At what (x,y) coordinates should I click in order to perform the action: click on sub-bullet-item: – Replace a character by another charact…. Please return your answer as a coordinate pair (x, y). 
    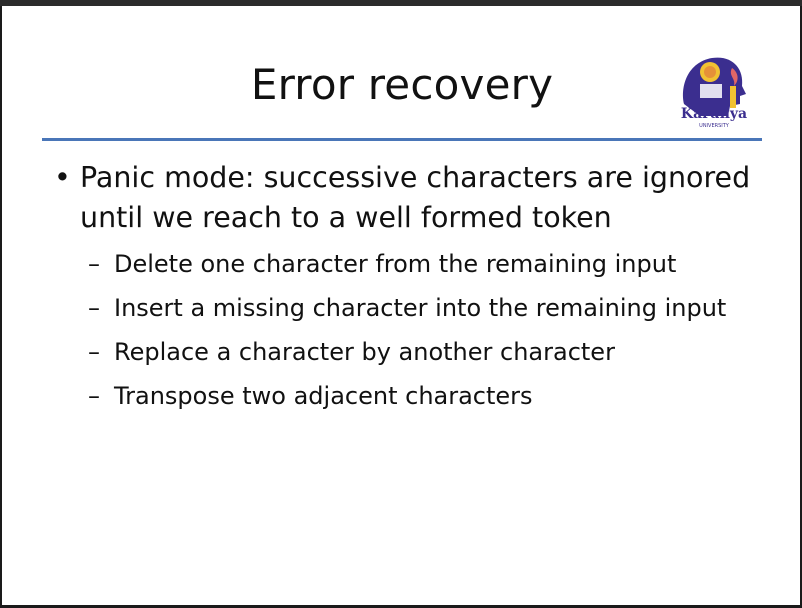
    Looking at the image, I should click on (431, 352).